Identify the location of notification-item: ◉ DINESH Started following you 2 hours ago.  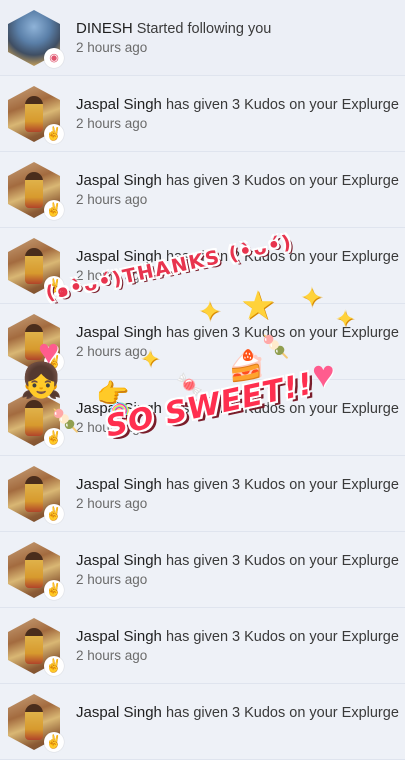
(202, 38).